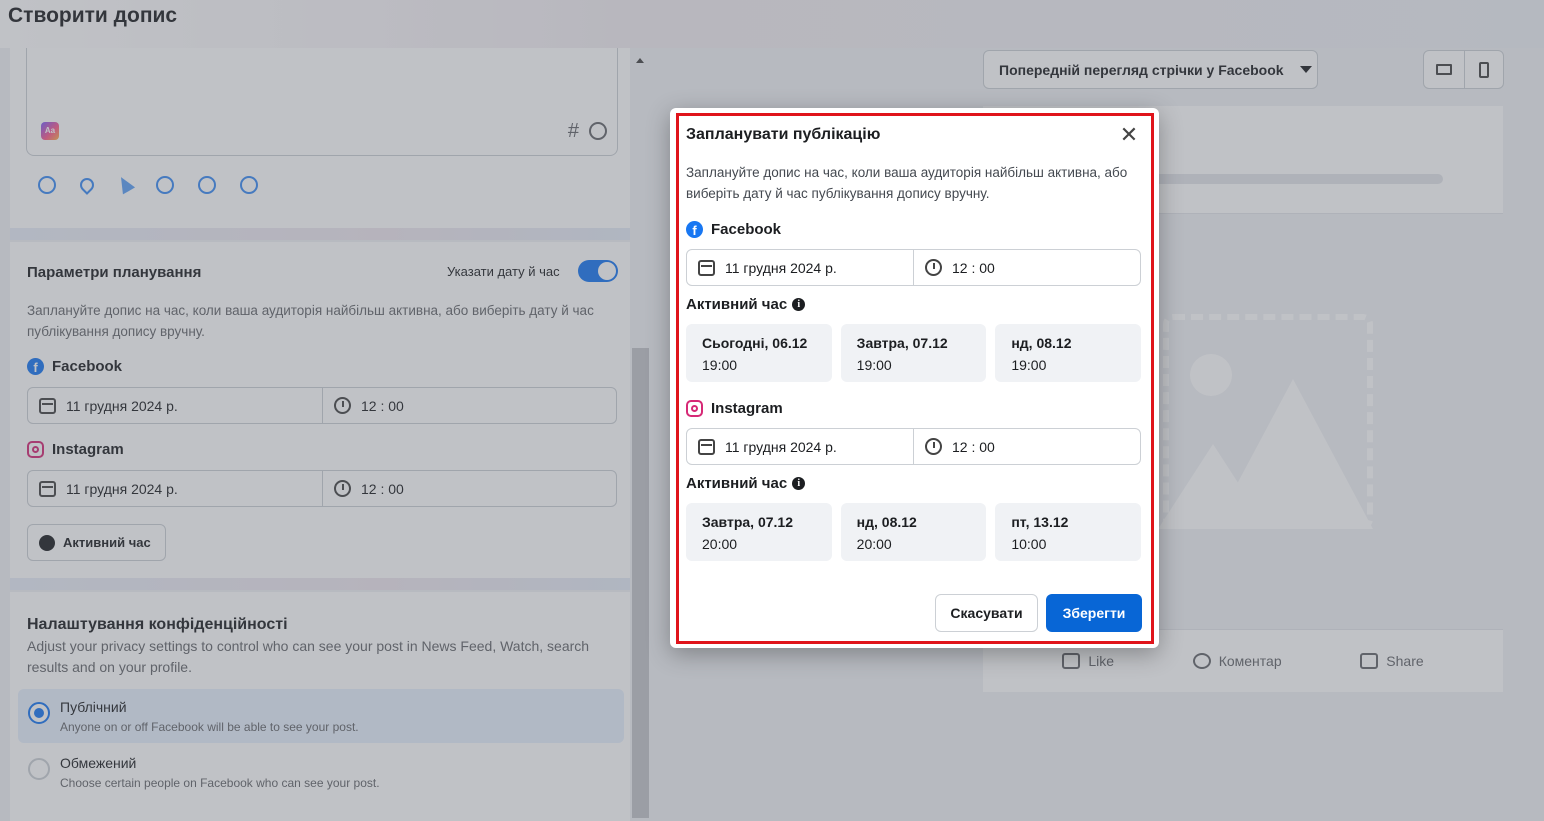 This screenshot has height=821, width=1544. I want to click on cancel-button: Скасувати, so click(986, 613).